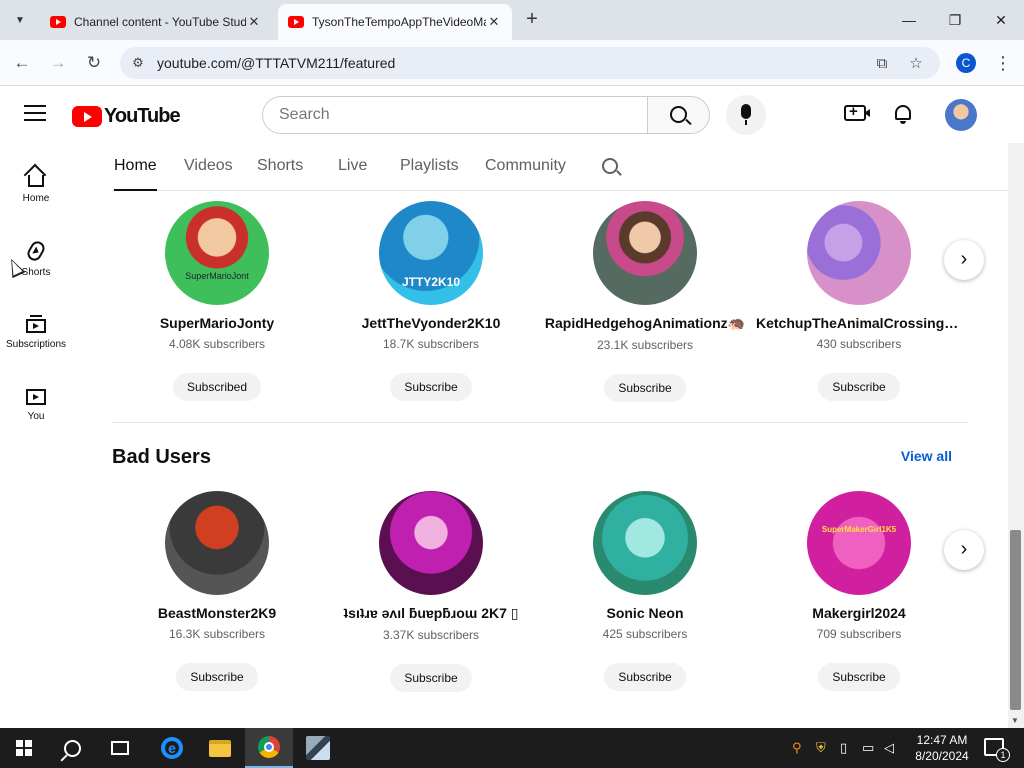 The image size is (1024, 768). I want to click on notifications-bell-icon, so click(903, 113).